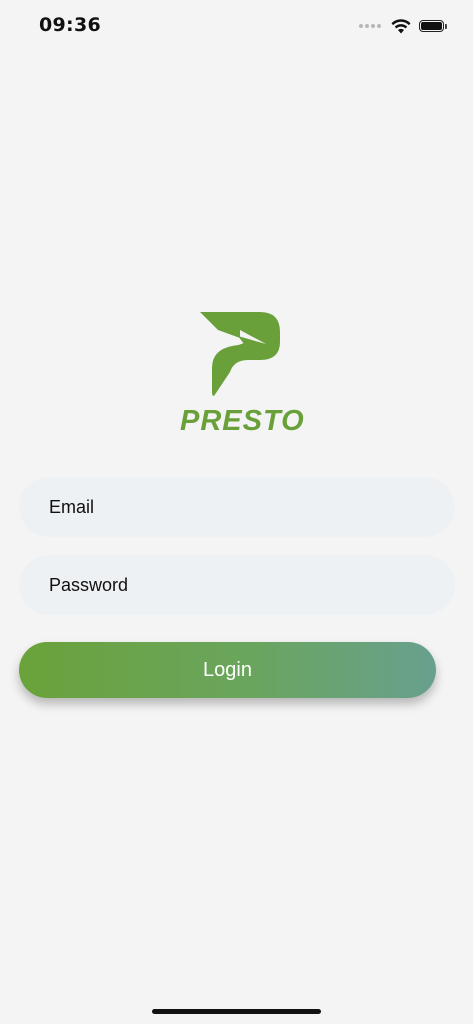 The width and height of the screenshot is (473, 1024). I want to click on app-name: PRESTO, so click(242, 421).